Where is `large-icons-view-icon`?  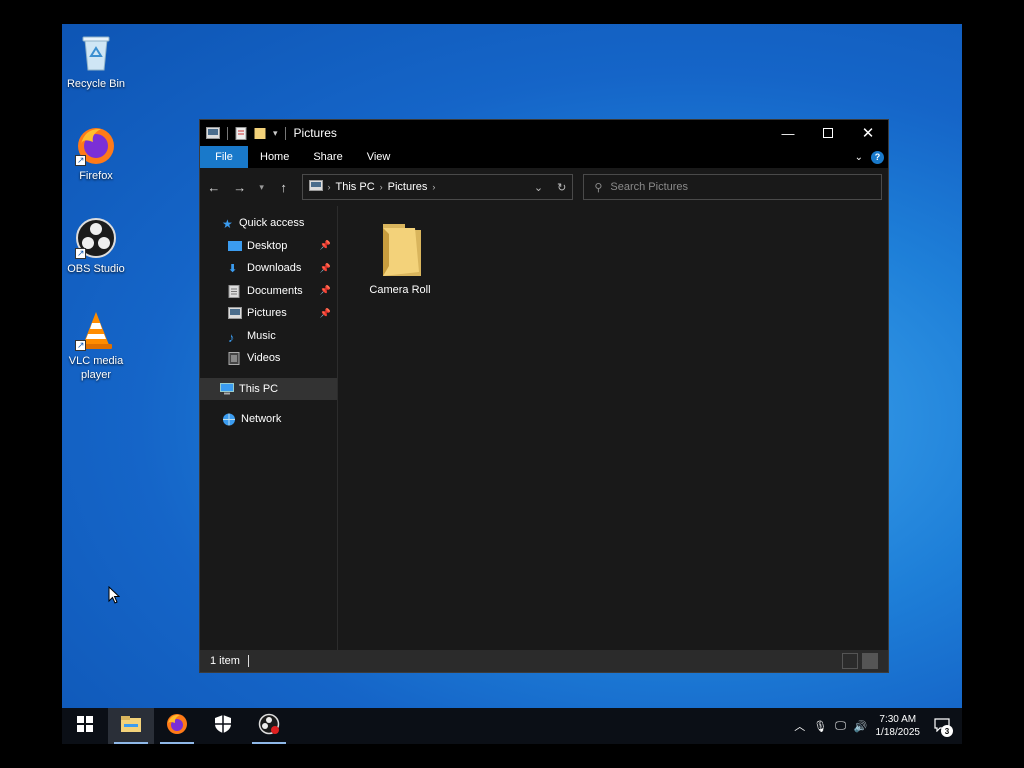 large-icons-view-icon is located at coordinates (870, 661).